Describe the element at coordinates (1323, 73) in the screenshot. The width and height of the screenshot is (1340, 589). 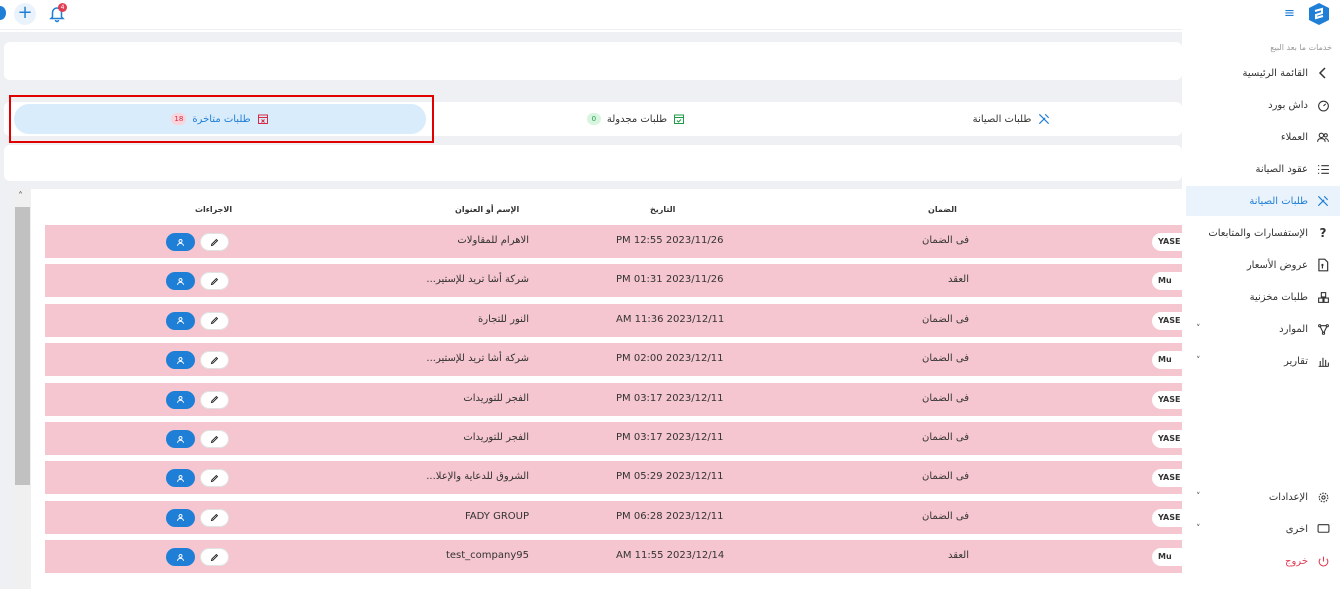
I see `chevron-left-icon` at that location.